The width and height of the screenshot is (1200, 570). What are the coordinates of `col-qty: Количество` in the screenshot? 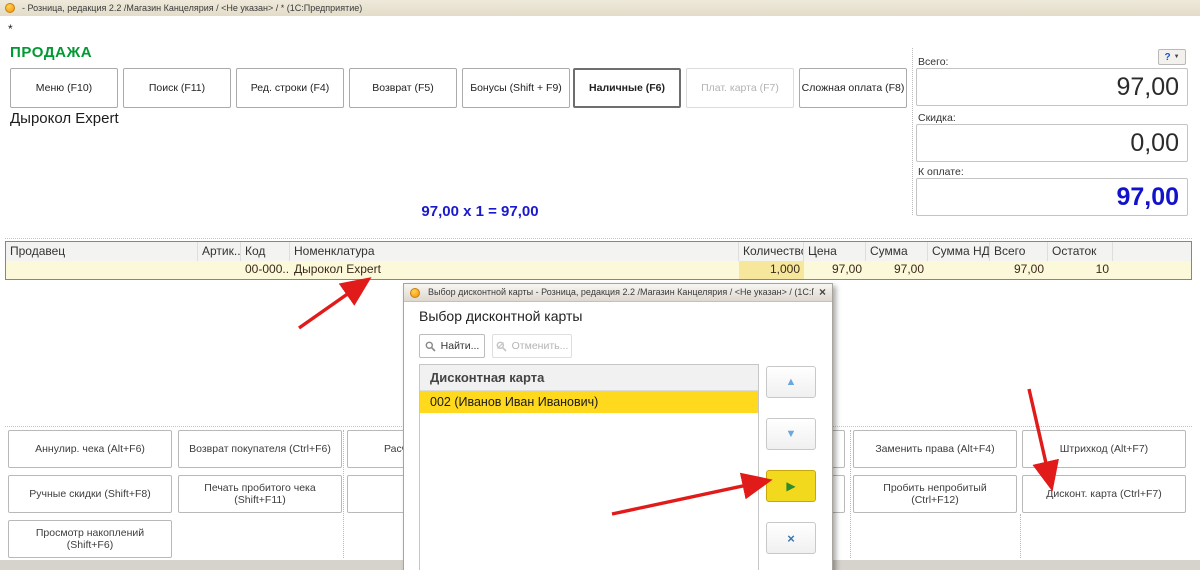 It's located at (771, 251).